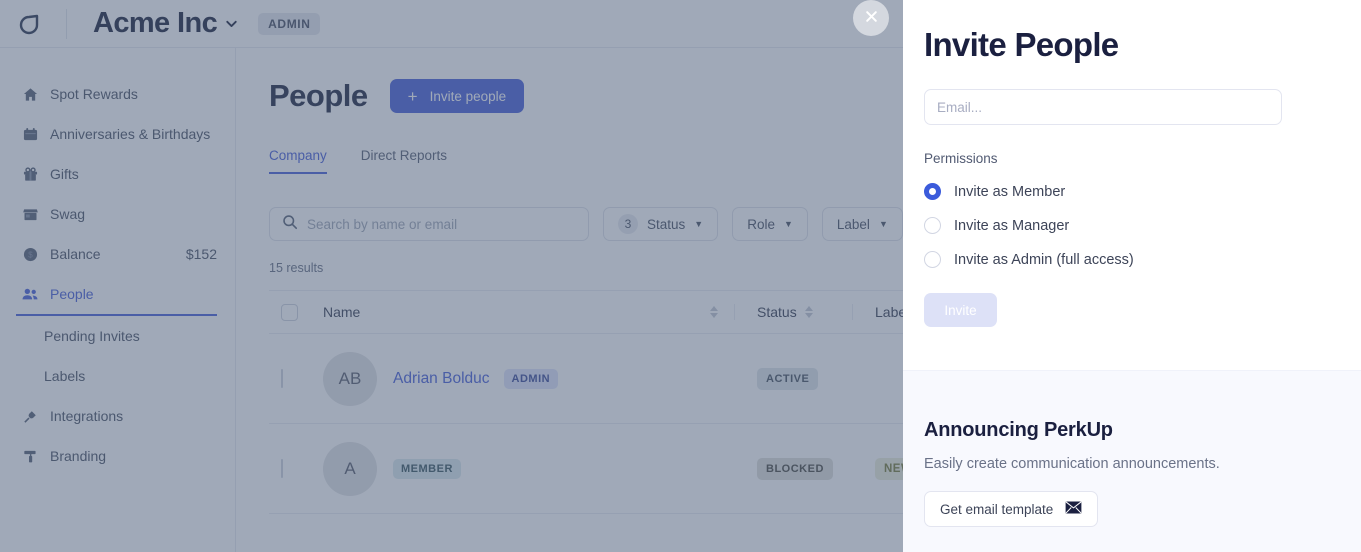 This screenshot has height=552, width=1361. Describe the element at coordinates (1021, 44) in the screenshot. I see `panel-title: Invite People` at that location.